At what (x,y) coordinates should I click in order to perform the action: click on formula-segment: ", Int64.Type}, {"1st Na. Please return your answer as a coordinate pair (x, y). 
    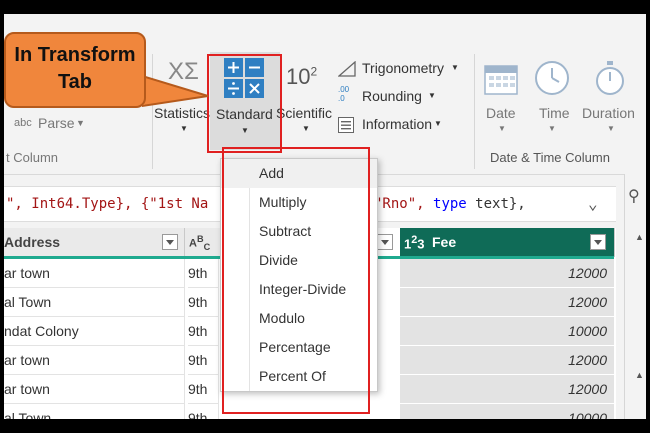
    Looking at the image, I should click on (107, 204).